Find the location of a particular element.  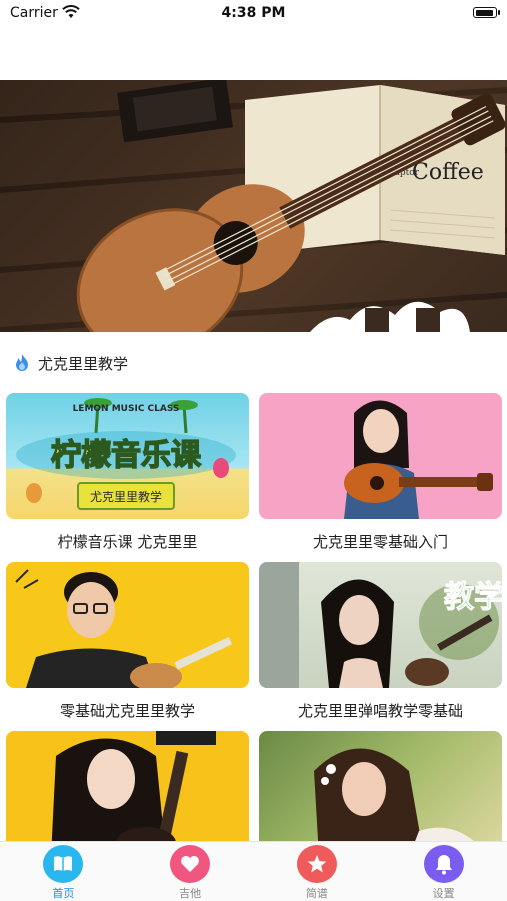

tab-notation: 简谱 is located at coordinates (317, 871).